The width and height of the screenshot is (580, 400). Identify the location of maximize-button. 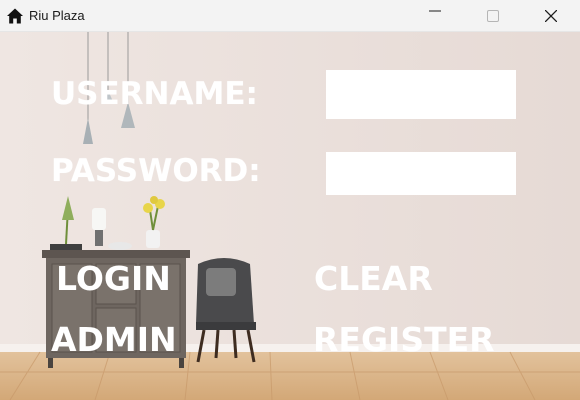
(493, 16).